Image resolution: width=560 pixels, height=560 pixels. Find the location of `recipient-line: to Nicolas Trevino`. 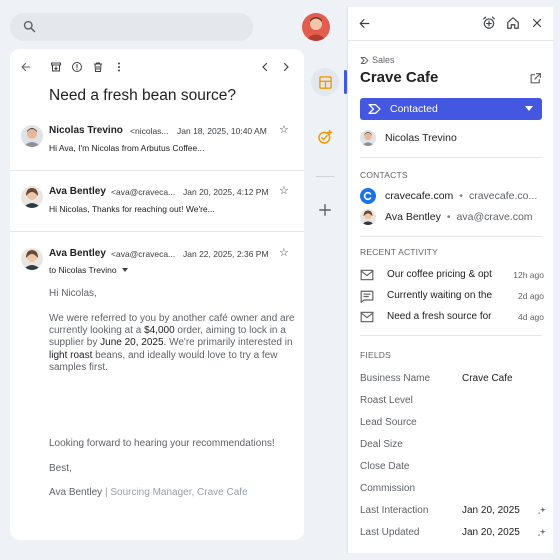

recipient-line: to Nicolas Trevino is located at coordinates (88, 270).